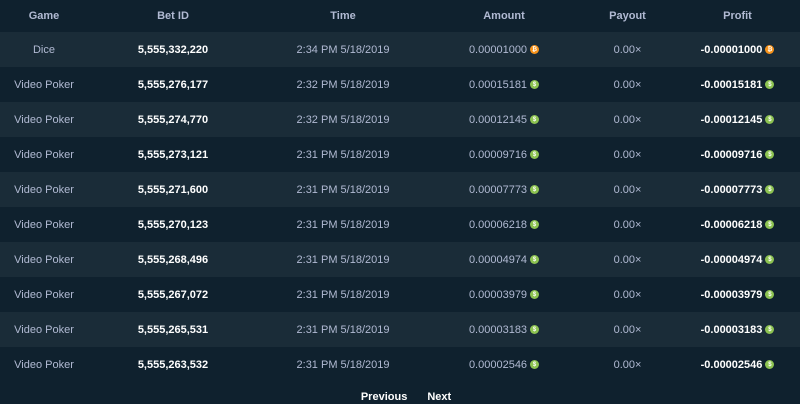 The height and width of the screenshot is (404, 800). What do you see at coordinates (173, 330) in the screenshot?
I see `bet-id: 5,555,265,531` at bounding box center [173, 330].